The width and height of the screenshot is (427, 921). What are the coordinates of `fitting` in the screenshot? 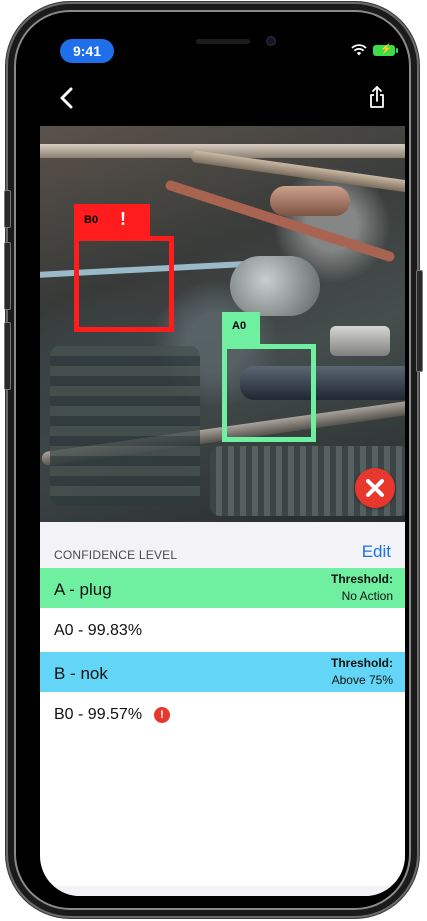 It's located at (360, 341).